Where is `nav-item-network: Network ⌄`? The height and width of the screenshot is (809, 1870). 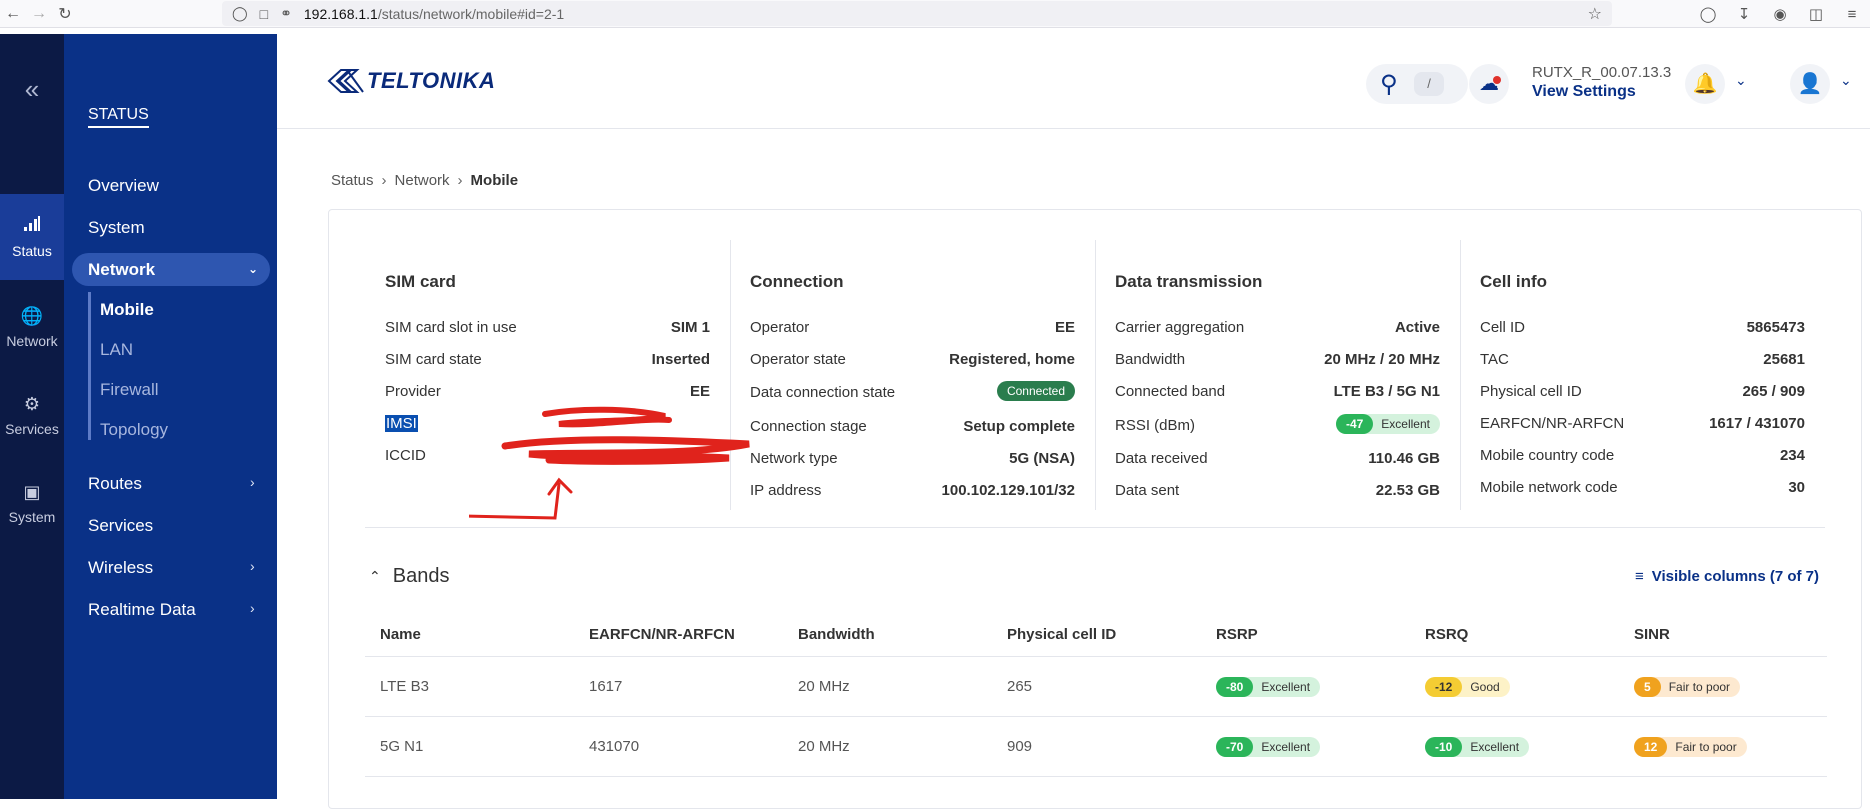
nav-item-network: Network ⌄ is located at coordinates (171, 269).